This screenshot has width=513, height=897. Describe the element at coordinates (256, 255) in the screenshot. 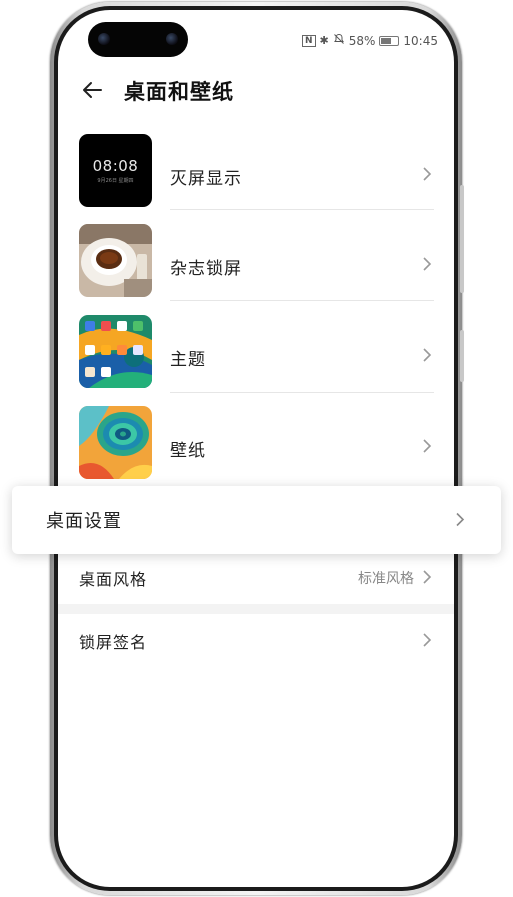

I see `list-item-magazine-lock: 杂志锁屏` at that location.